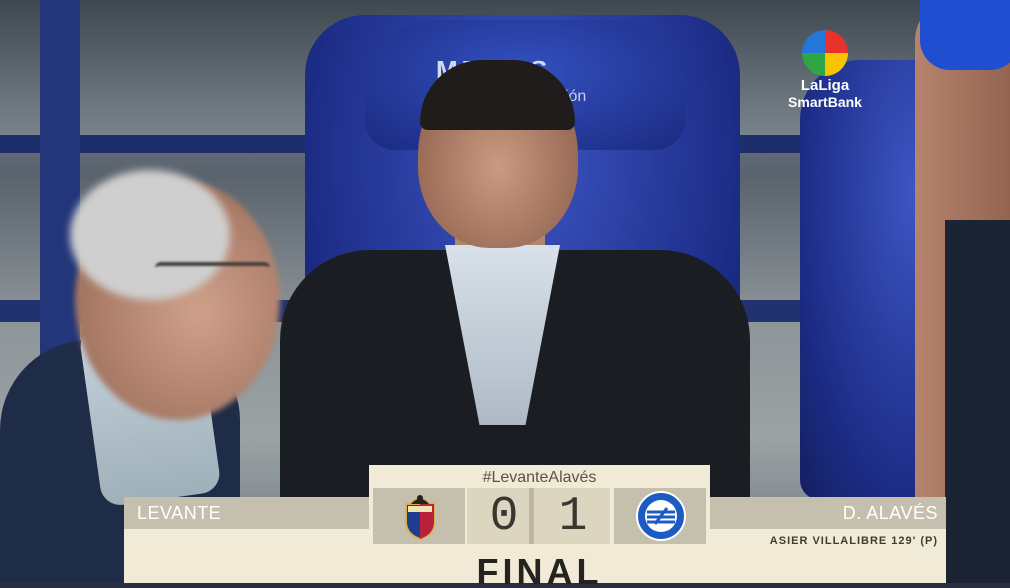 Image resolution: width=1010 pixels, height=588 pixels. Describe the element at coordinates (965, 35) in the screenshot. I see `player-sleeve` at that location.